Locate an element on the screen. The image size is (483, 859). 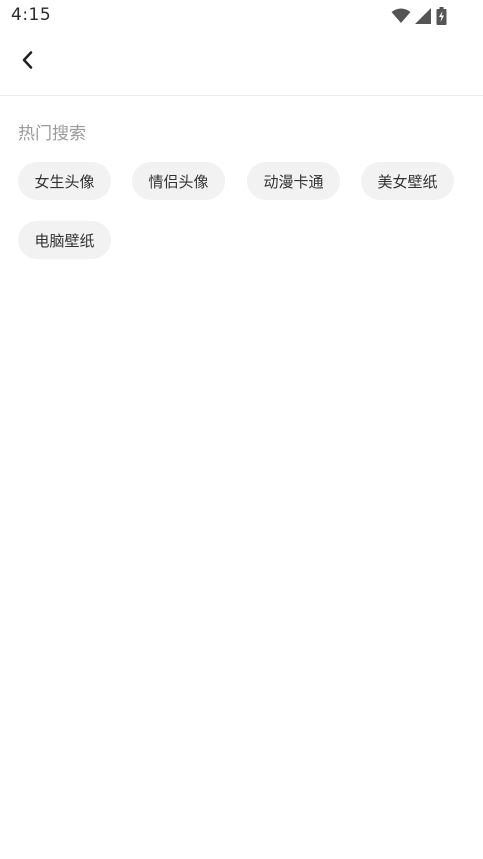
hot-search-tag: 女生头像 is located at coordinates (64, 181).